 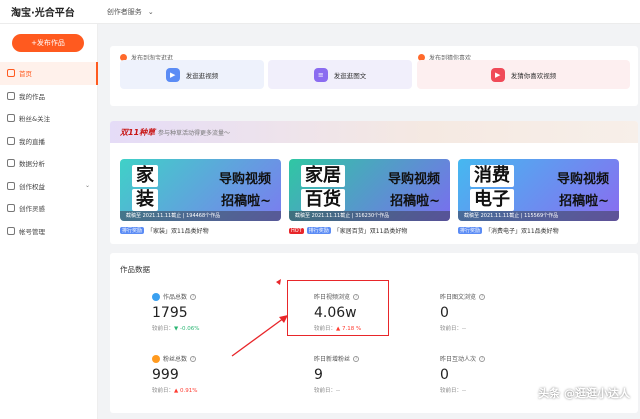 I want to click on annotation-arrow, so click(x=259, y=318).